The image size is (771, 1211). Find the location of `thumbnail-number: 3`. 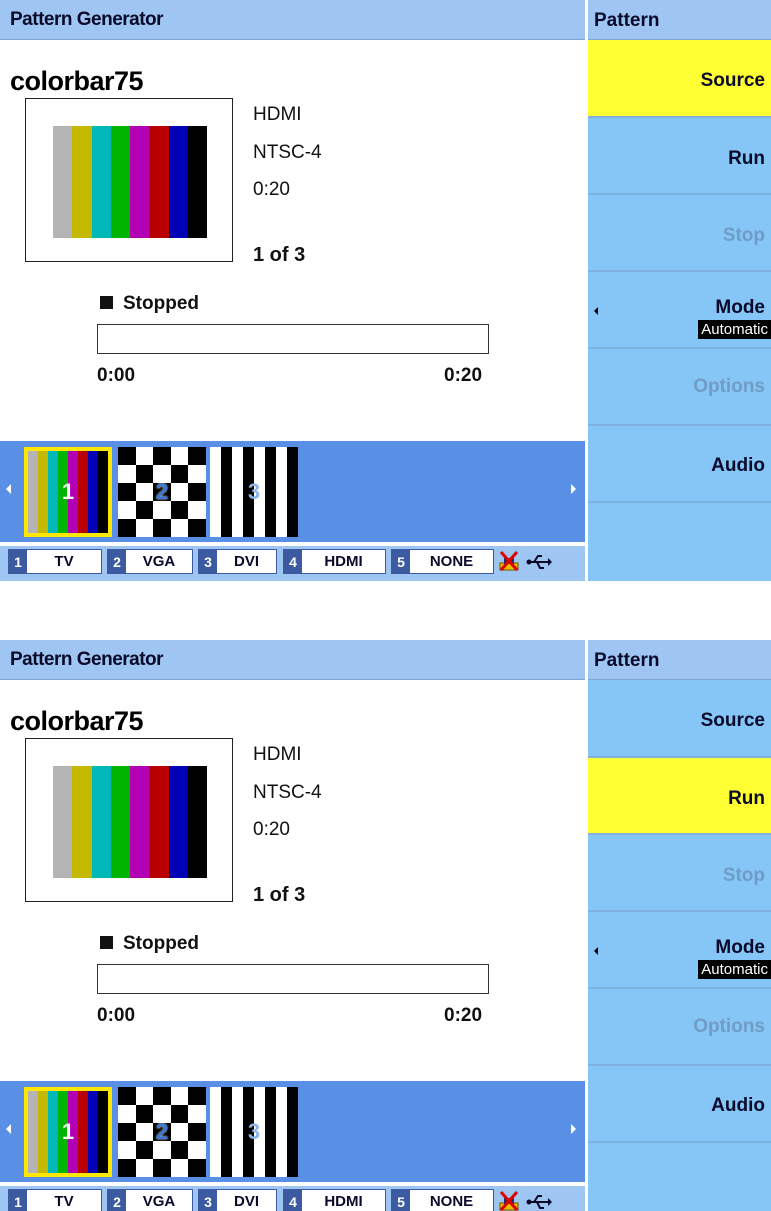

thumbnail-number: 3 is located at coordinates (254, 491).